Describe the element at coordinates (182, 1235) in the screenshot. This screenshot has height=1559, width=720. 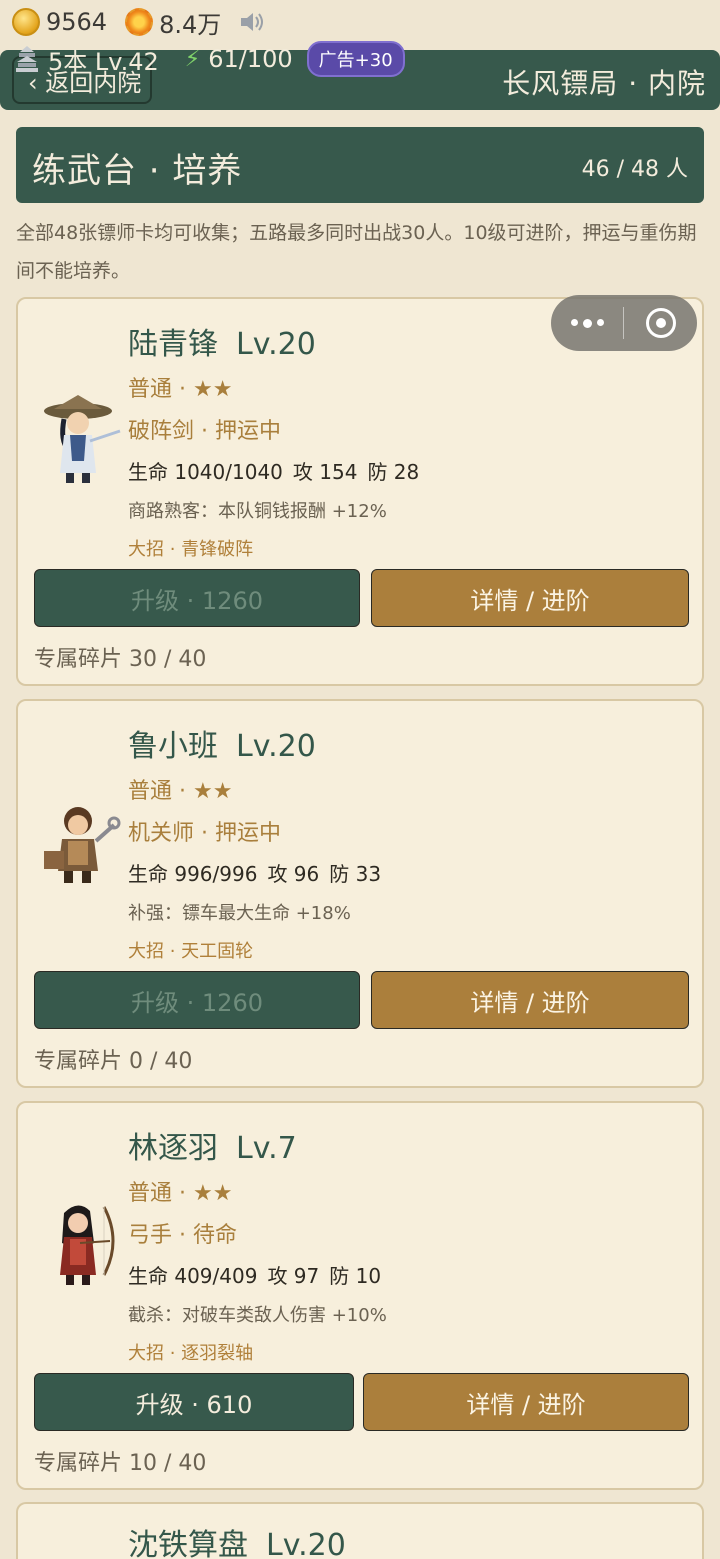
I see `hero-role-status: 弓手 · 待命` at that location.